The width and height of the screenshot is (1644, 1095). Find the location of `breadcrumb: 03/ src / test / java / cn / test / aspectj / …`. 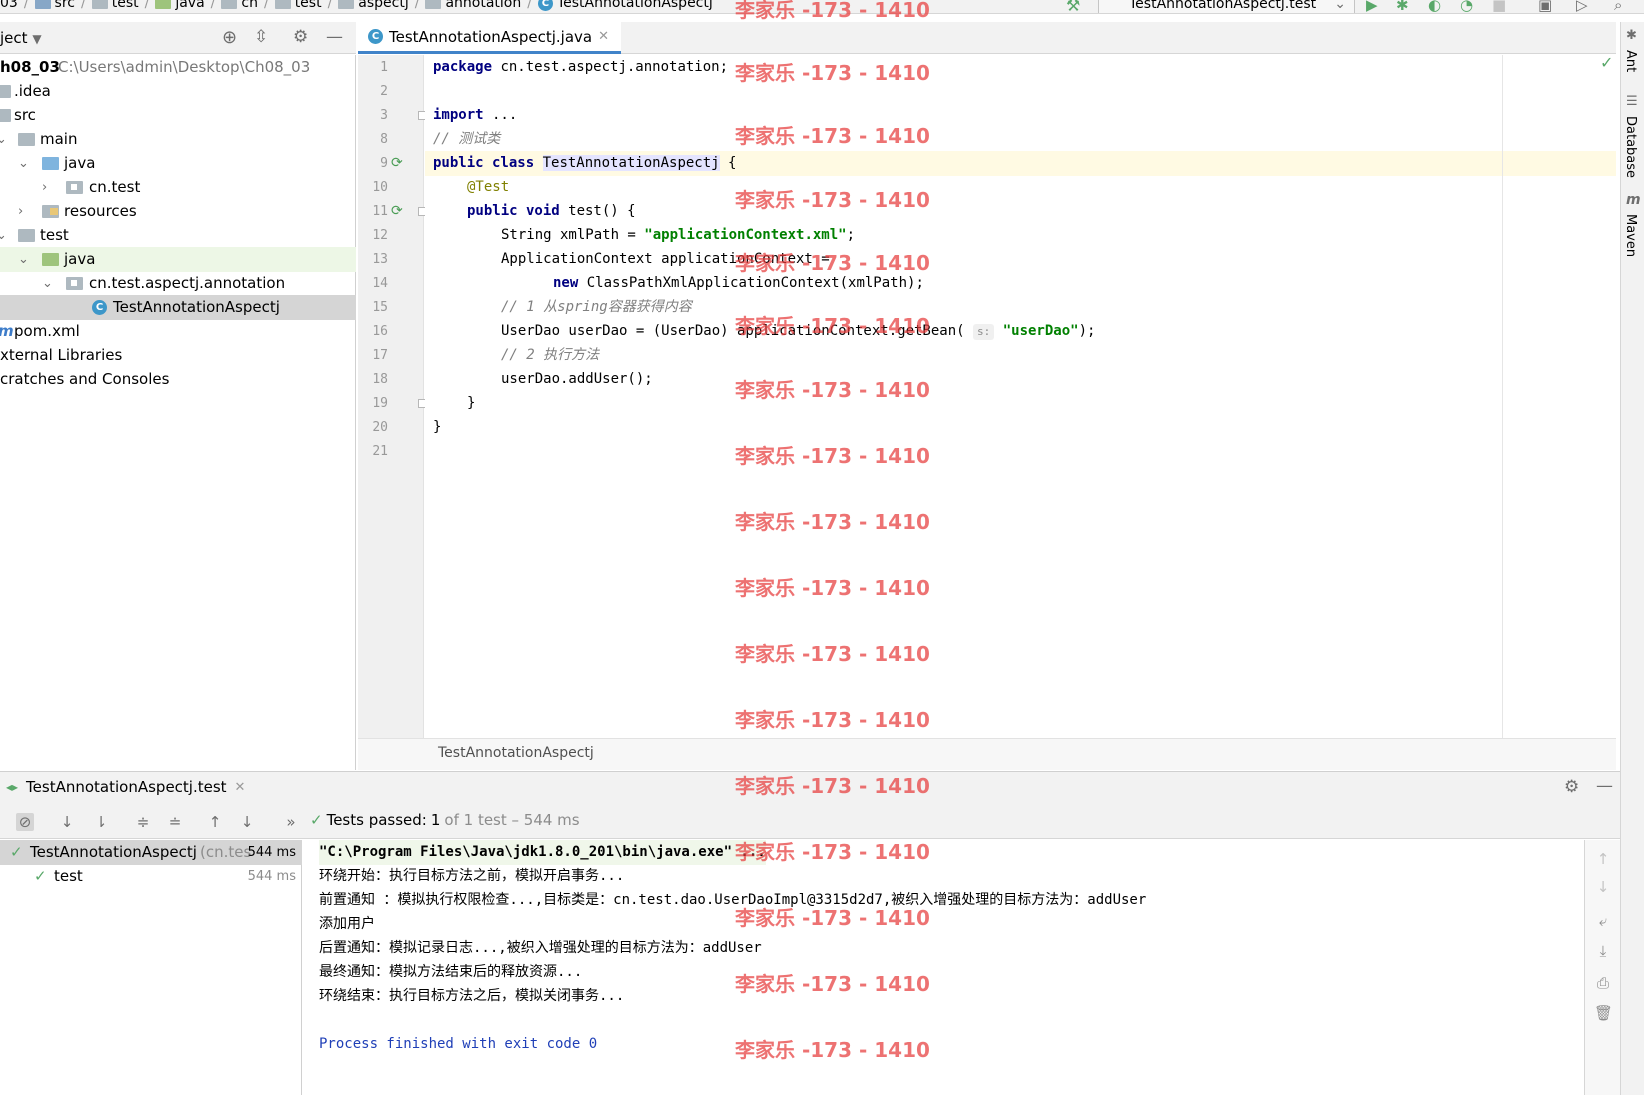

breadcrumb: 03/ src / test / java / cn / test / aspectj / … is located at coordinates (358, 6).